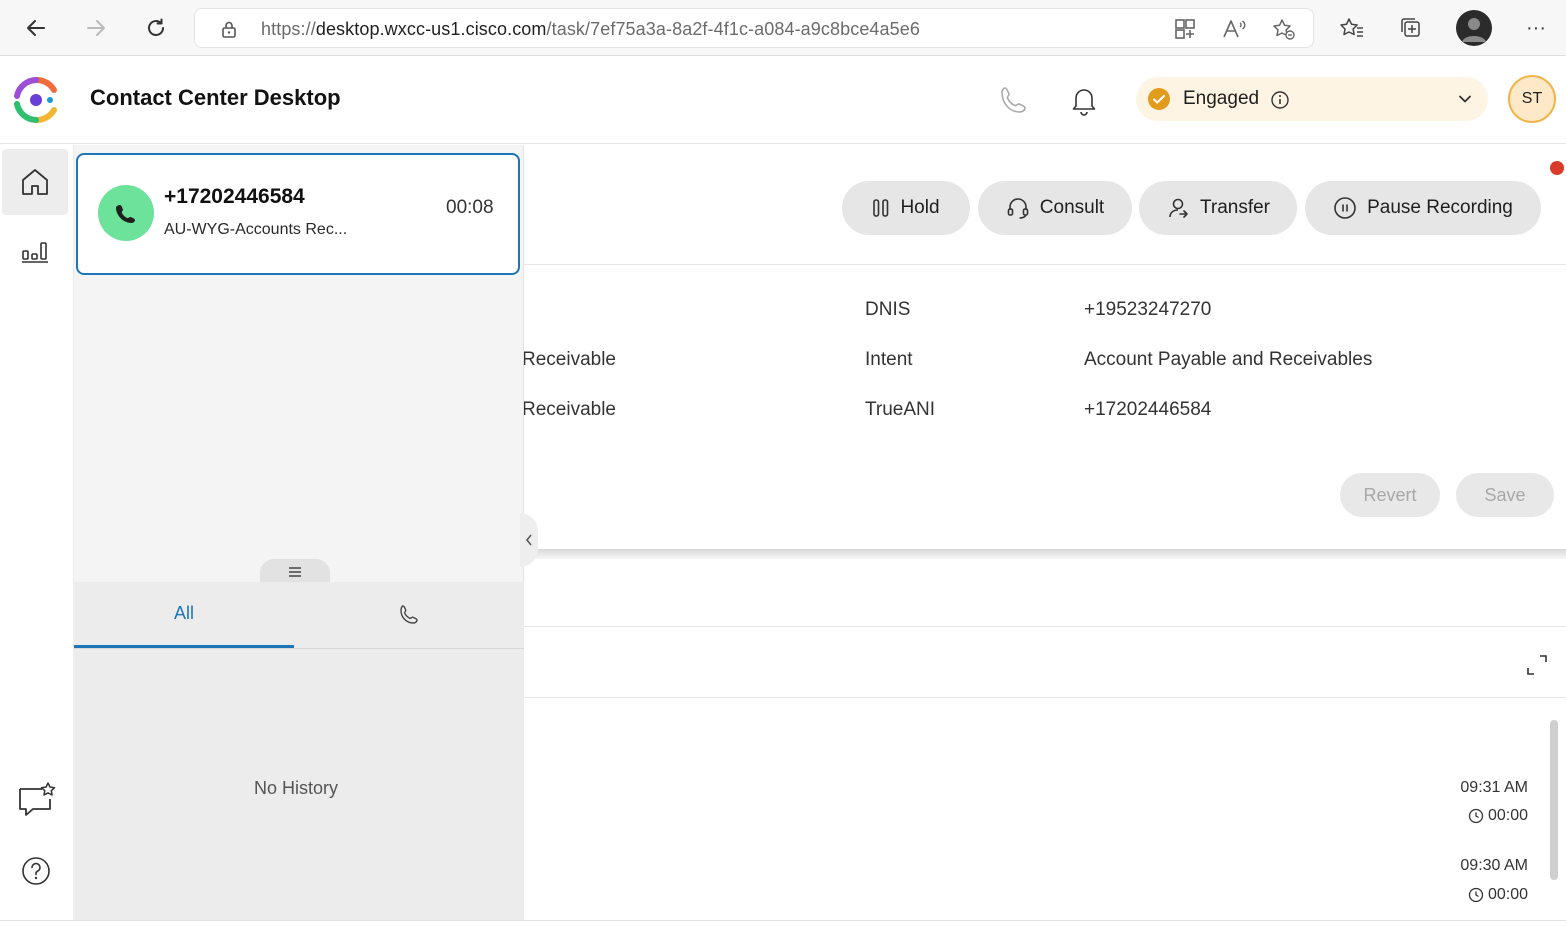 The height and width of the screenshot is (927, 1566). I want to click on chevron-left-icon, so click(529, 540).